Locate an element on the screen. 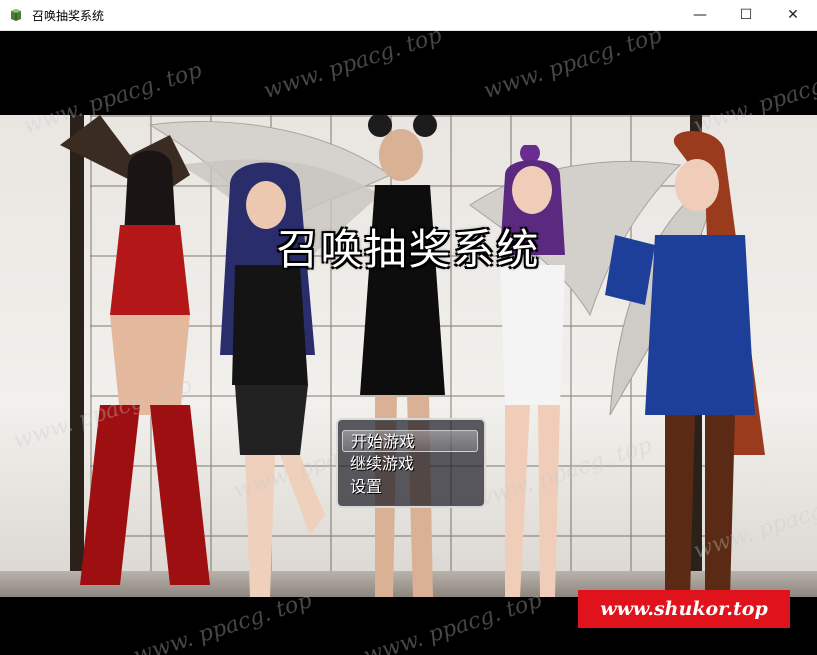  character-white-swimsuit is located at coordinates (532, 371).